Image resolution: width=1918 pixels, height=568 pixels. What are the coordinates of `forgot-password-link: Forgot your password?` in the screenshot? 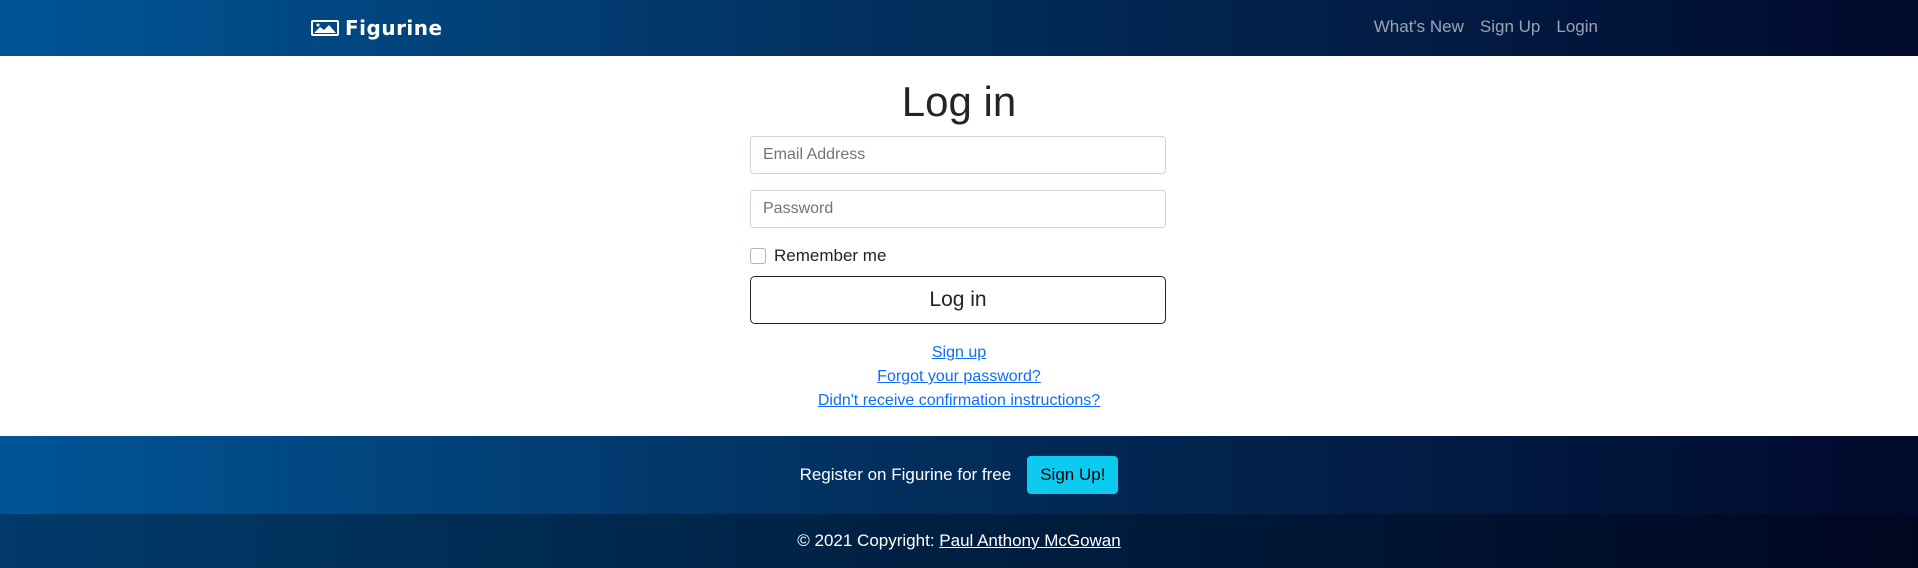 It's located at (959, 377).